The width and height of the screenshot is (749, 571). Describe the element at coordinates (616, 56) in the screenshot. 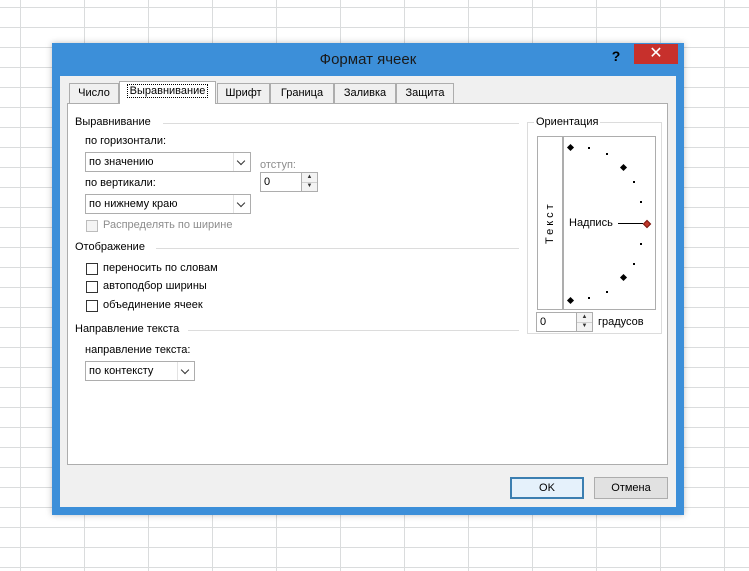

I see `help-button: ?` at that location.